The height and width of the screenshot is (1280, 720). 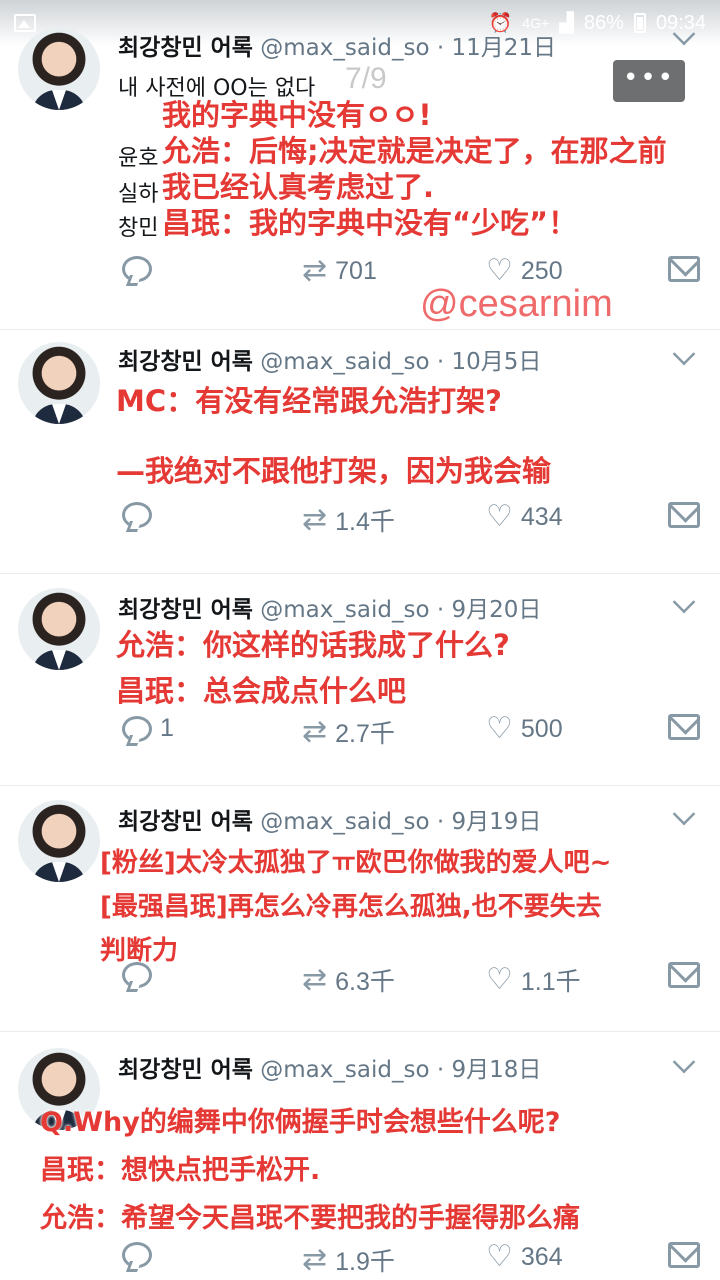 I want to click on tweet-header: 최강창민 어록 @max_said_so · 9月20日, so click(x=329, y=607).